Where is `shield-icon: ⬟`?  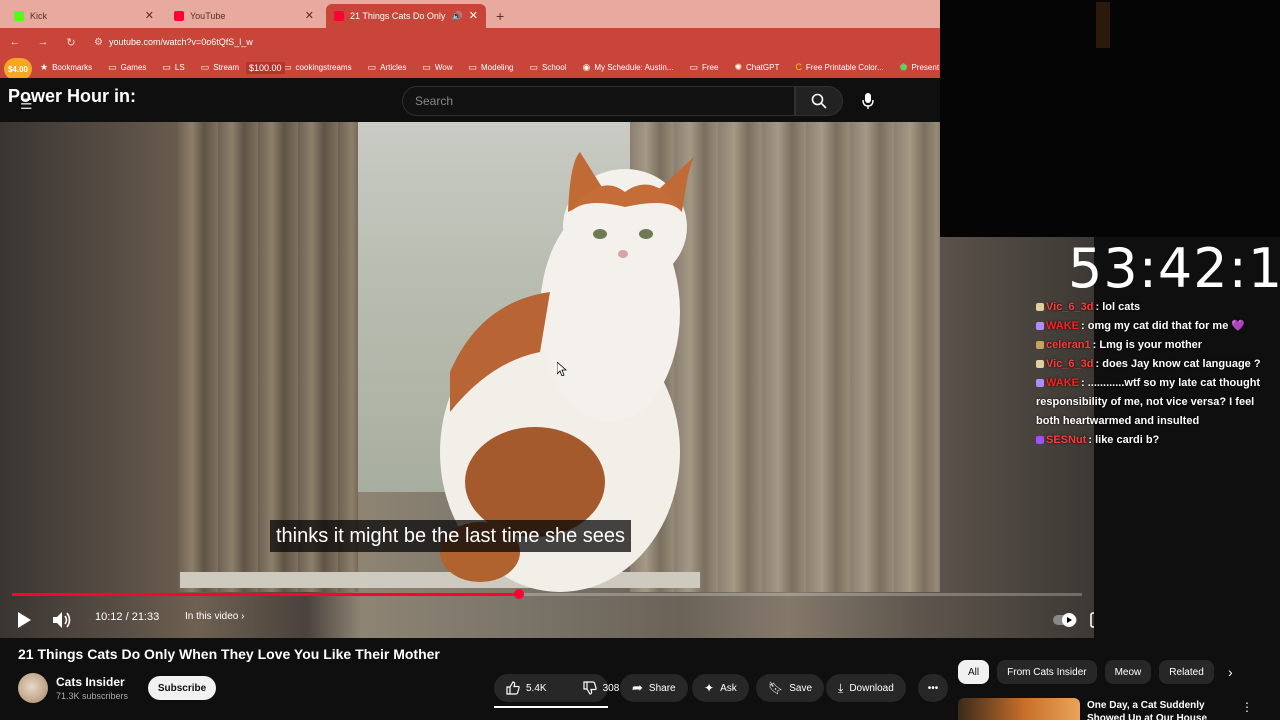 shield-icon: ⬟ is located at coordinates (903, 66).